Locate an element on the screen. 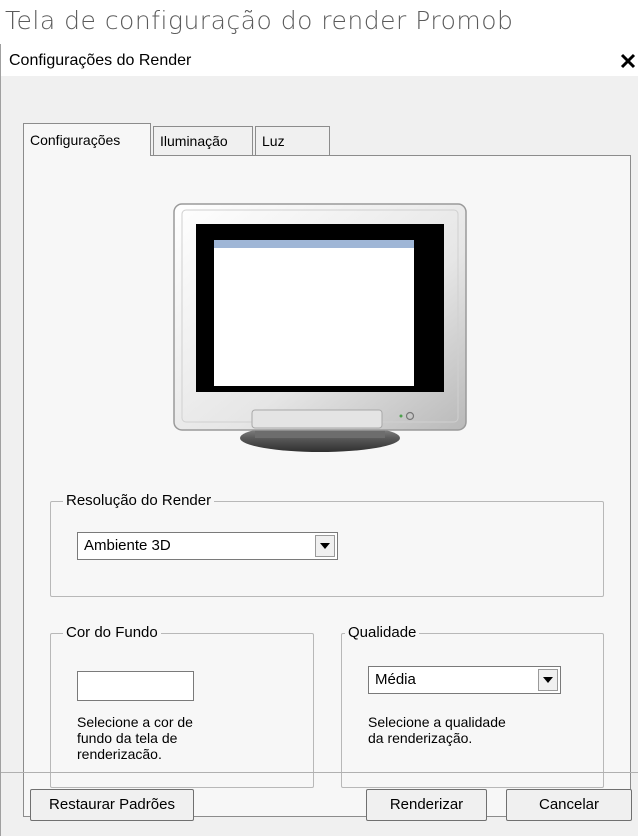 This screenshot has width=638, height=836. restore-defaults-button: Restaurar Padrões is located at coordinates (112, 805).